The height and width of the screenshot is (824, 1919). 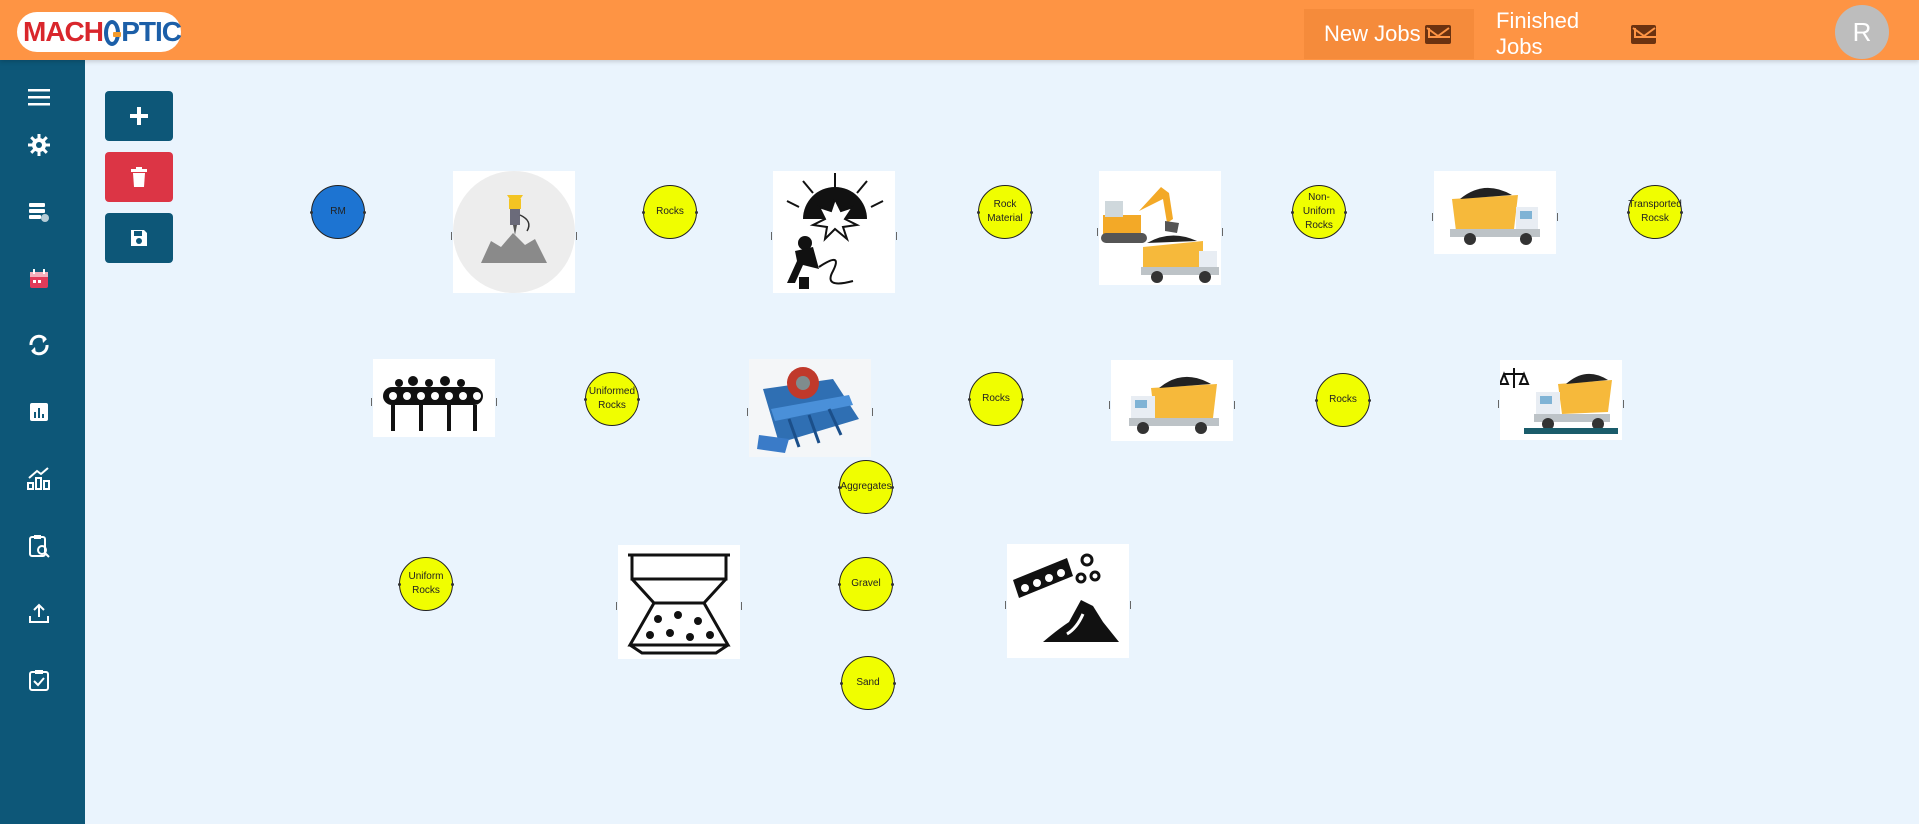 I want to click on node-label: Gravel, so click(x=866, y=583).